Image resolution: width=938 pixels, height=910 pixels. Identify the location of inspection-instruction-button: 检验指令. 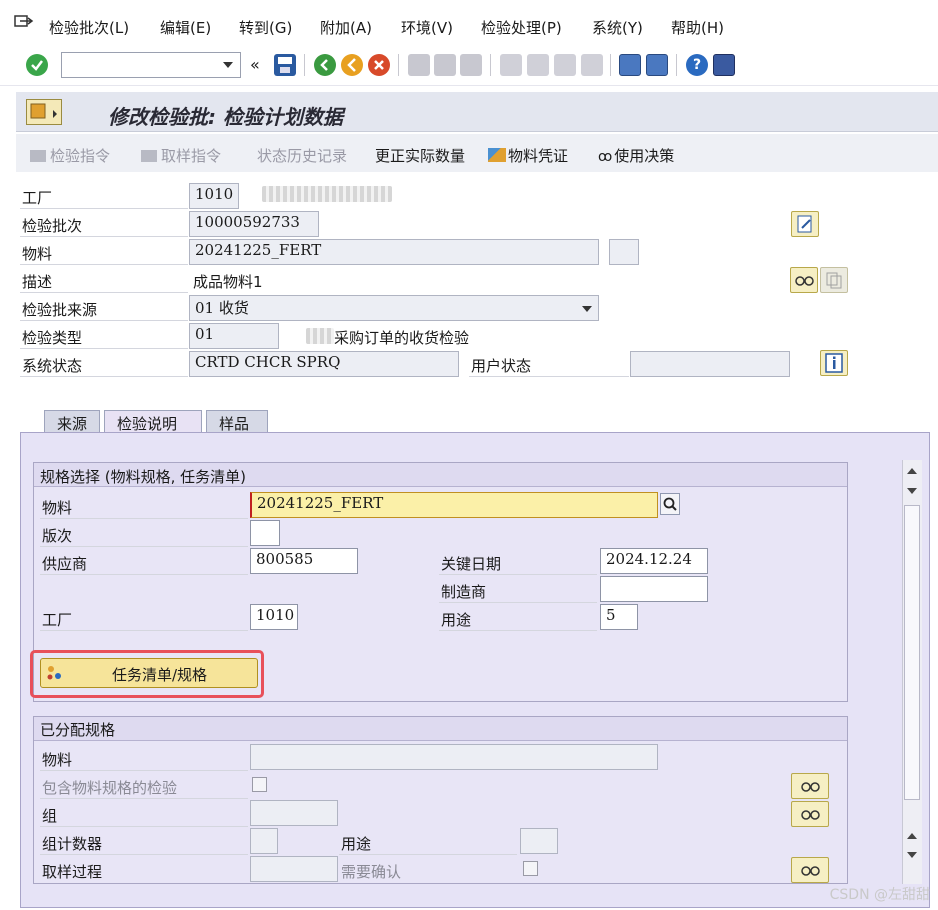
(70, 155).